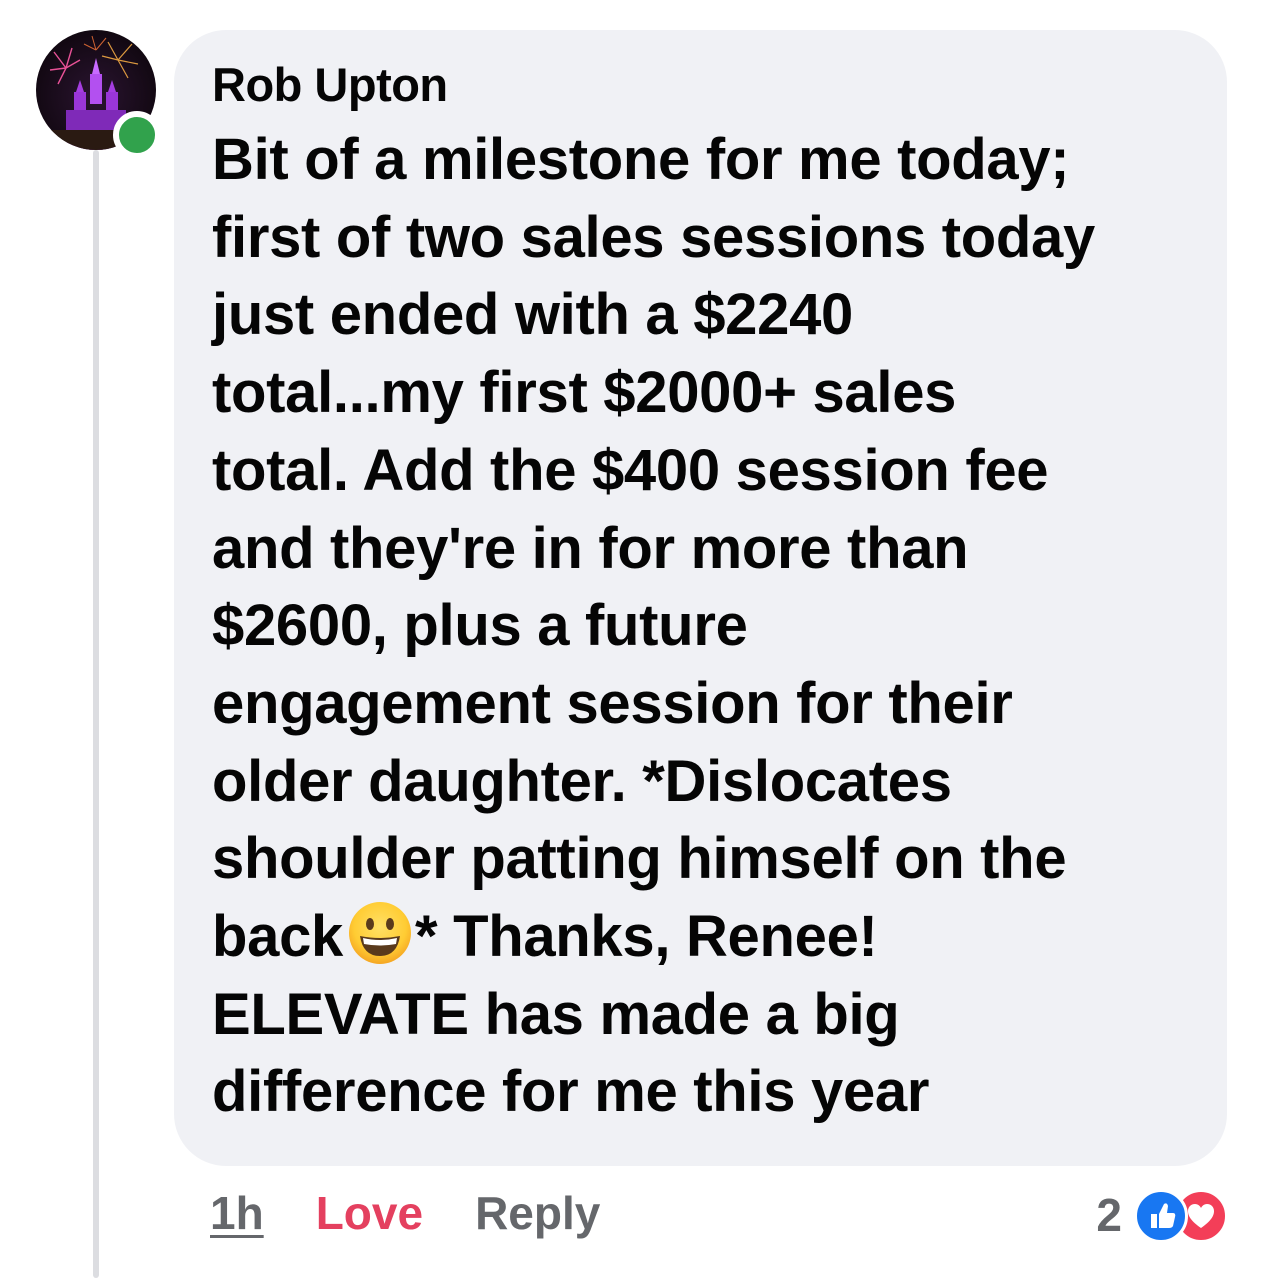 The height and width of the screenshot is (1278, 1284). What do you see at coordinates (137, 135) in the screenshot?
I see `online-status-indicator` at bounding box center [137, 135].